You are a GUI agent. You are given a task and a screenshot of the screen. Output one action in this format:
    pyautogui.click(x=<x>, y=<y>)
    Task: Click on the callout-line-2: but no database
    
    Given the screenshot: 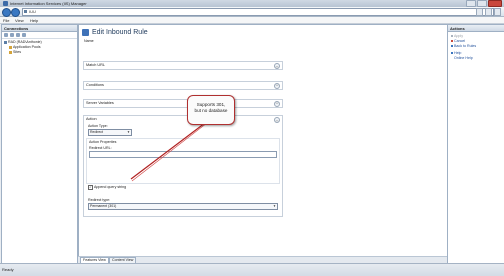 What is the action you would take?
    pyautogui.click(x=211, y=110)
    